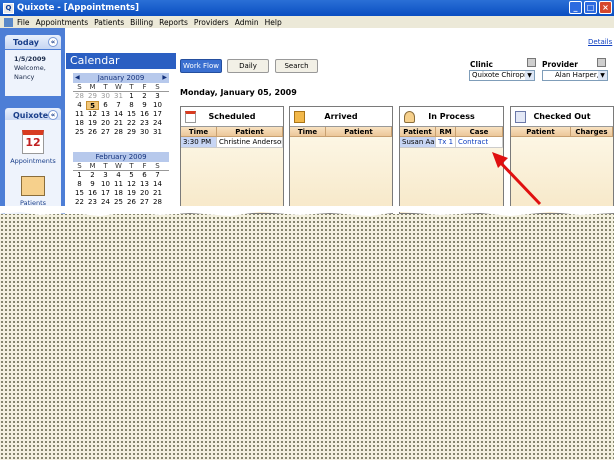 Image resolution: width=614 pixels, height=460 pixels. Describe the element at coordinates (105, 132) in the screenshot. I see `day-cell: 27` at that location.